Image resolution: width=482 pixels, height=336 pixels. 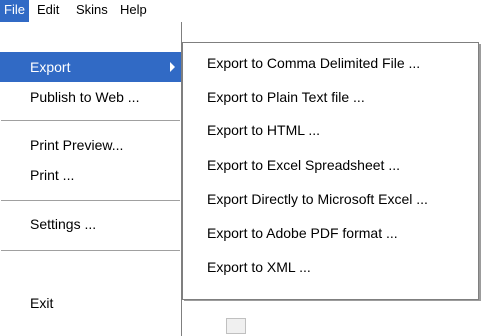 What do you see at coordinates (236, 326) in the screenshot?
I see `background-icon` at bounding box center [236, 326].